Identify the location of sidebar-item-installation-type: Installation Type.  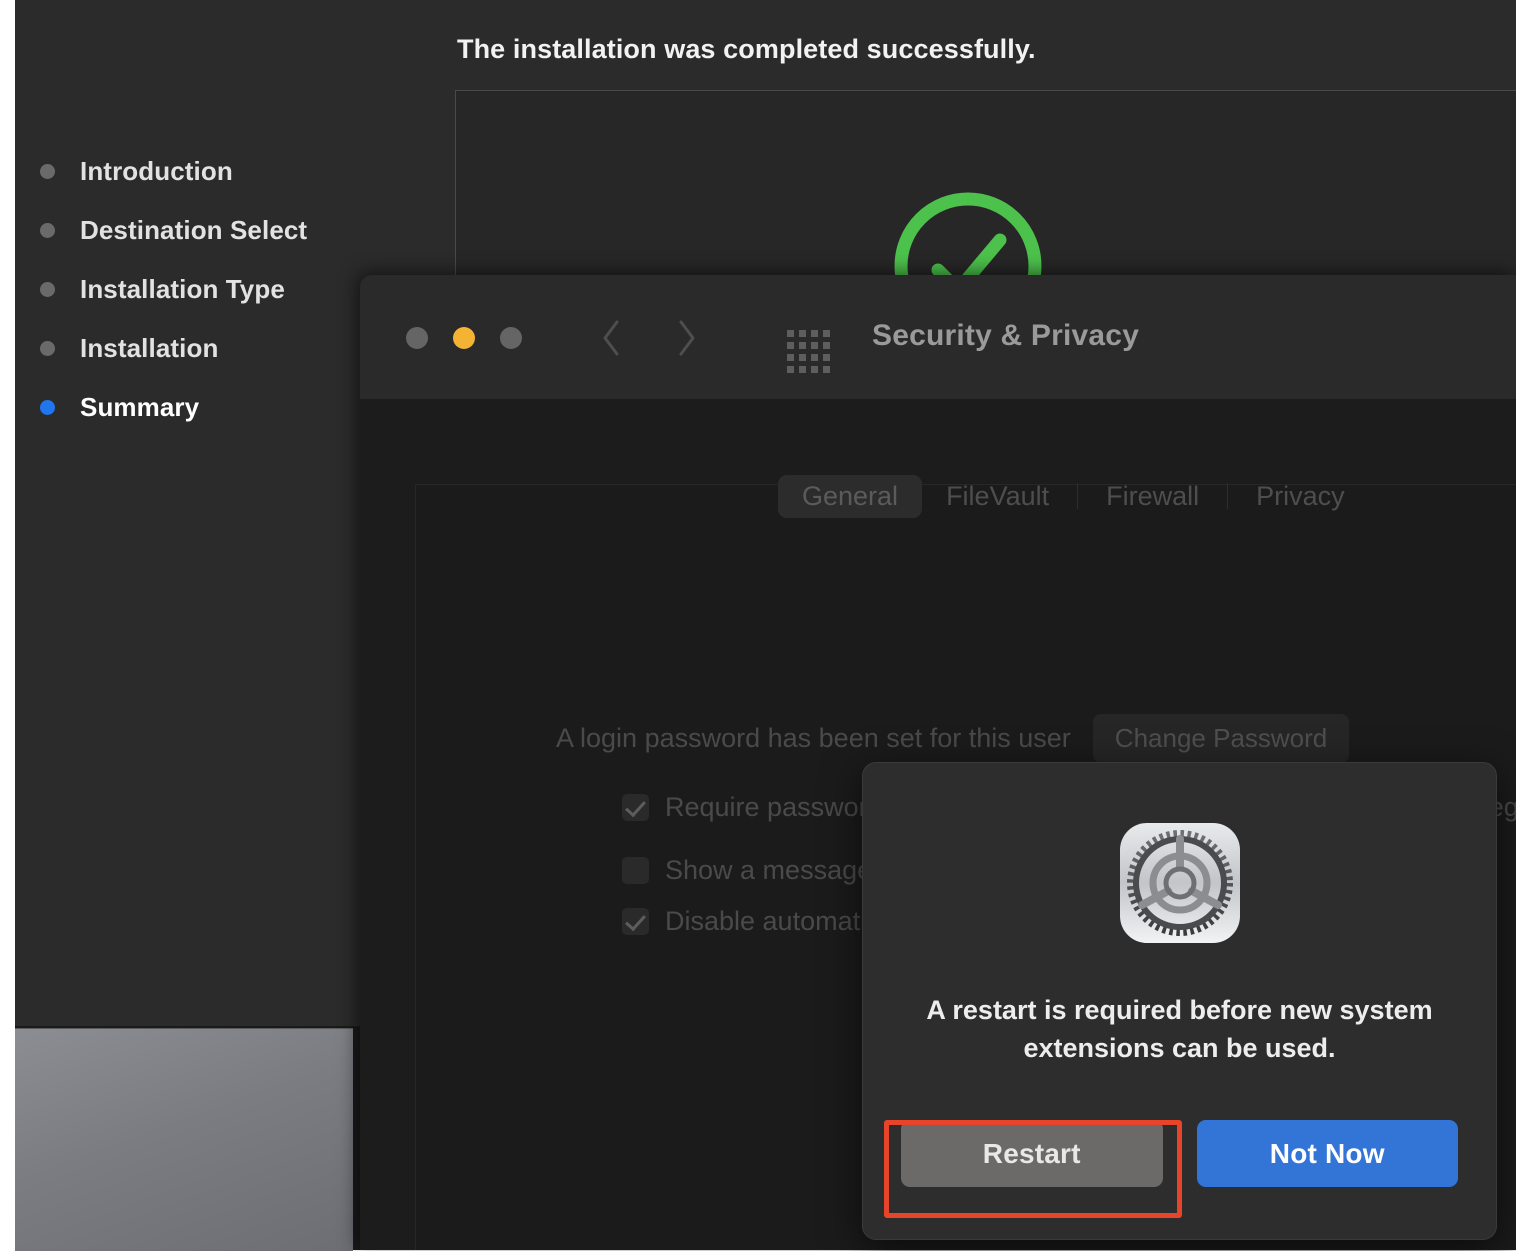
(220, 289).